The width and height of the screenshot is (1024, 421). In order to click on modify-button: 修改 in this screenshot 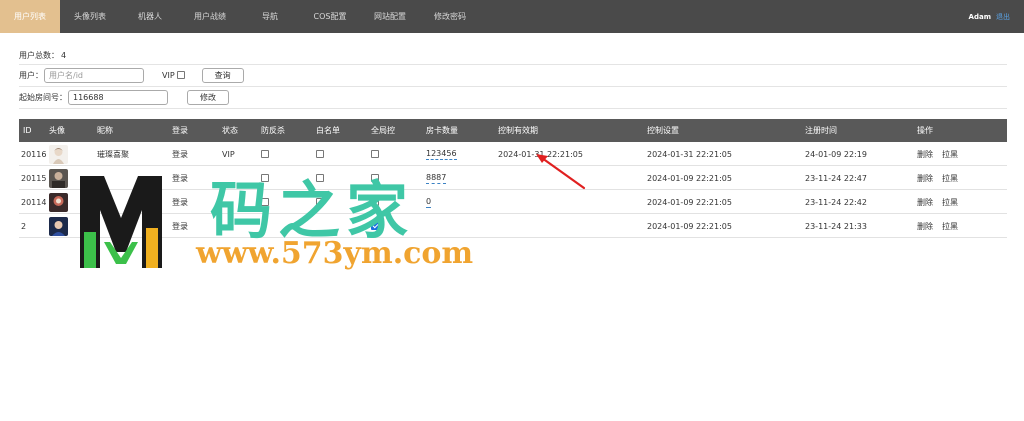, I will do `click(208, 97)`.